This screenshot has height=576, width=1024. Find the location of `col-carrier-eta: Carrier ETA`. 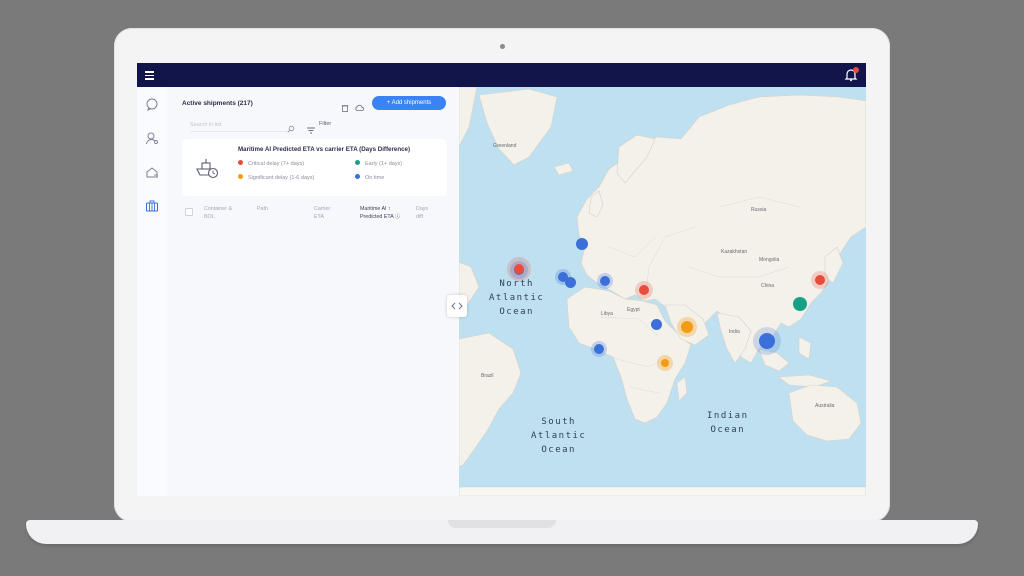

col-carrier-eta: Carrier ETA is located at coordinates (322, 213).